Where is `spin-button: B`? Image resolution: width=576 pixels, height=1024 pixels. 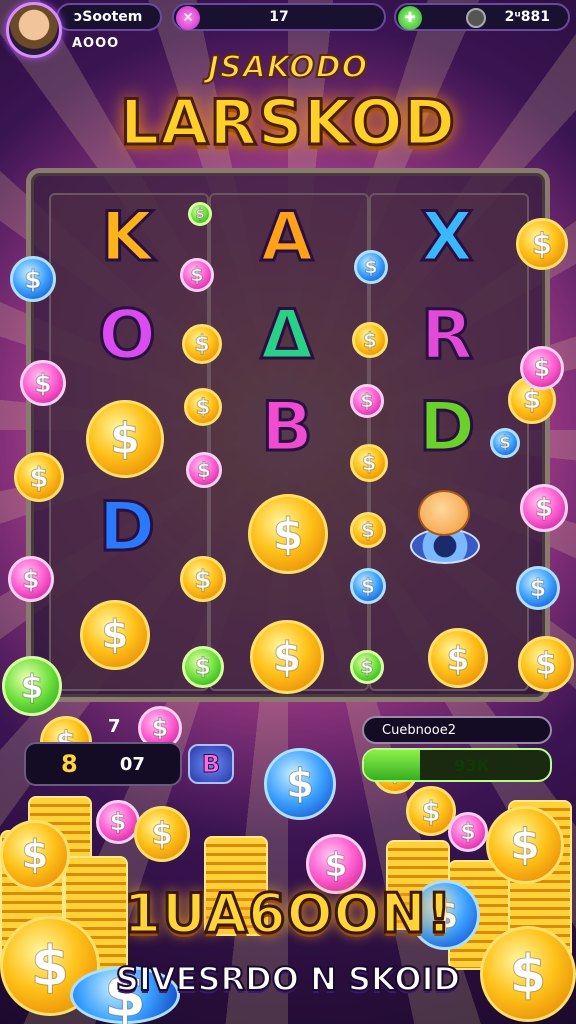 spin-button: B is located at coordinates (211, 764).